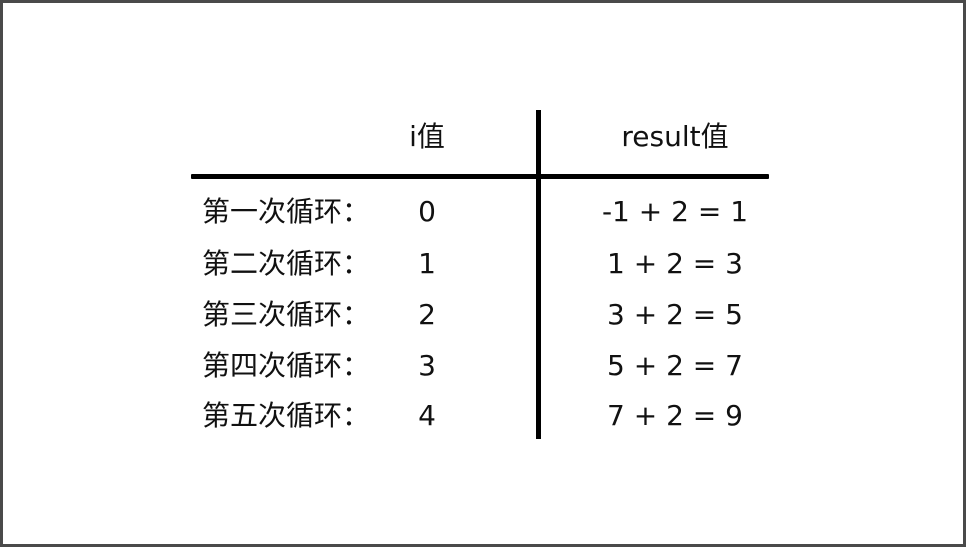  What do you see at coordinates (484, 264) in the screenshot?
I see `table-row: 第二次循环： 1 1 + 2 = 3` at bounding box center [484, 264].